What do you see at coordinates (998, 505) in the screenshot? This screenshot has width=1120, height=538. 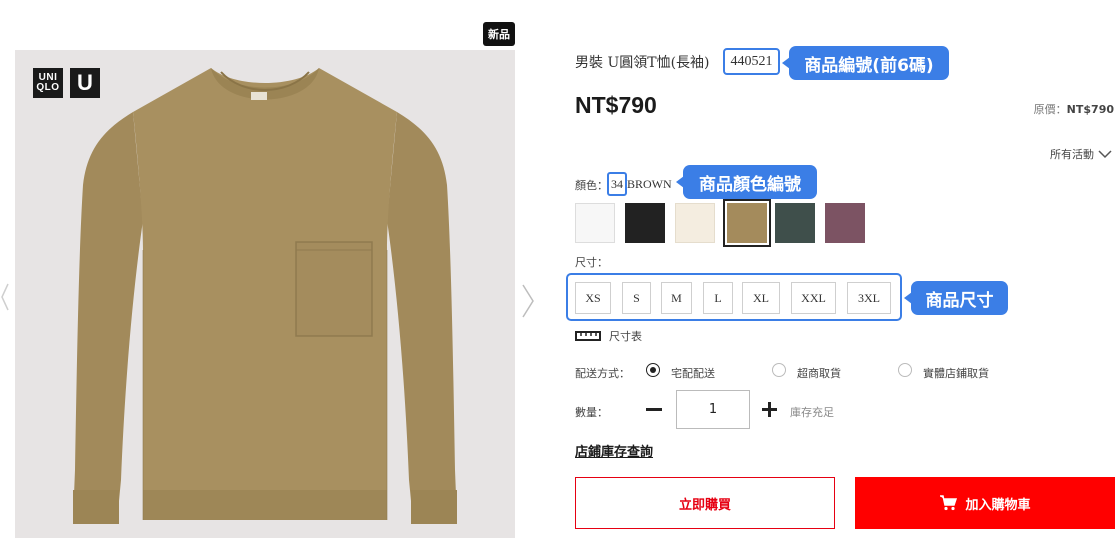 I see `add-to-cart-label: 加入購物車` at bounding box center [998, 505].